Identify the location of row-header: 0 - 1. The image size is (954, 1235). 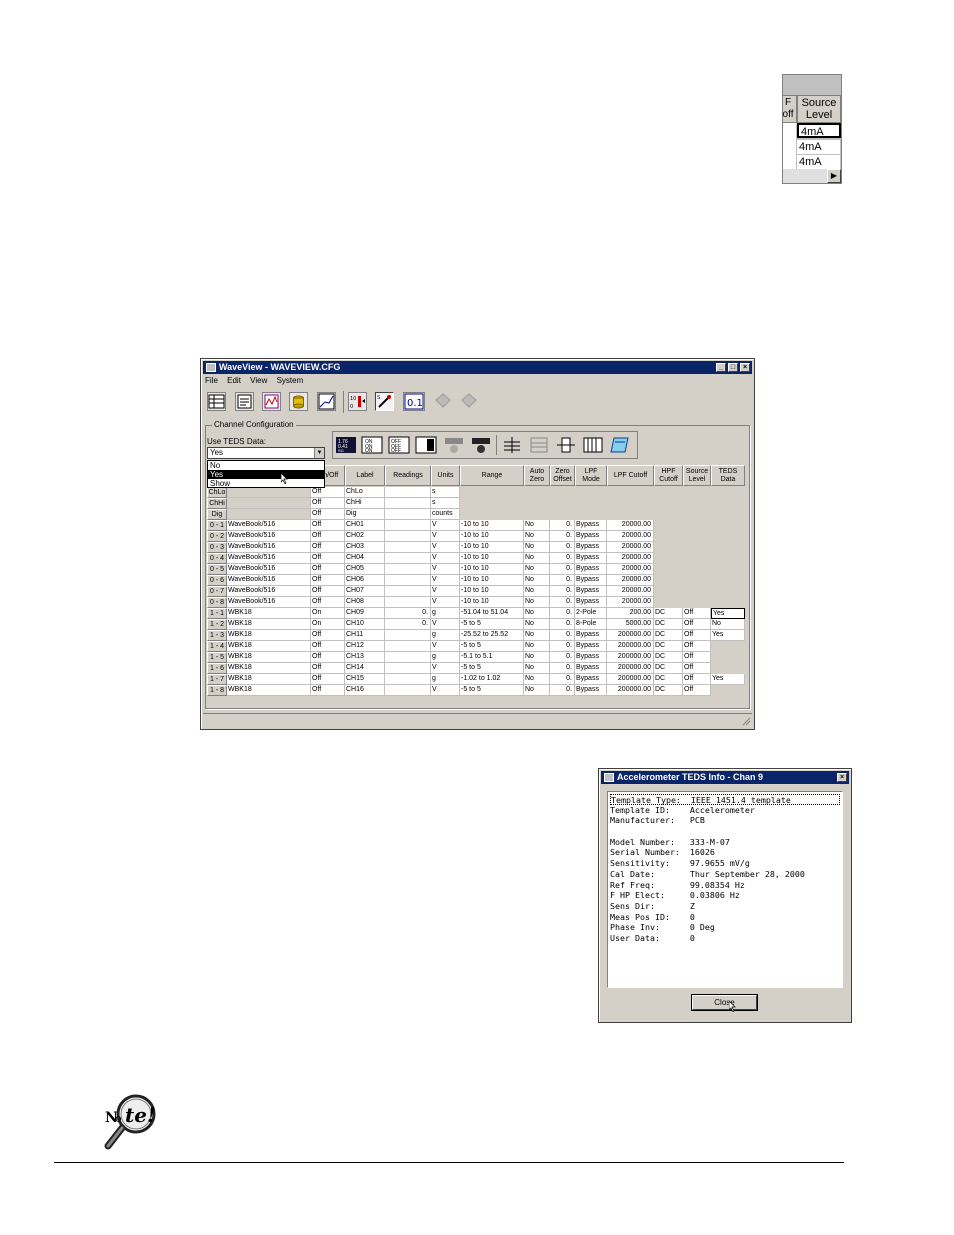
(217, 525).